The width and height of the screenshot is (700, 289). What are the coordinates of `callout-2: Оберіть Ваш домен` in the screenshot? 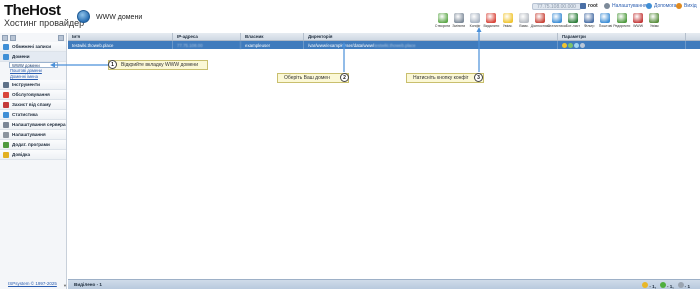 It's located at (313, 78).